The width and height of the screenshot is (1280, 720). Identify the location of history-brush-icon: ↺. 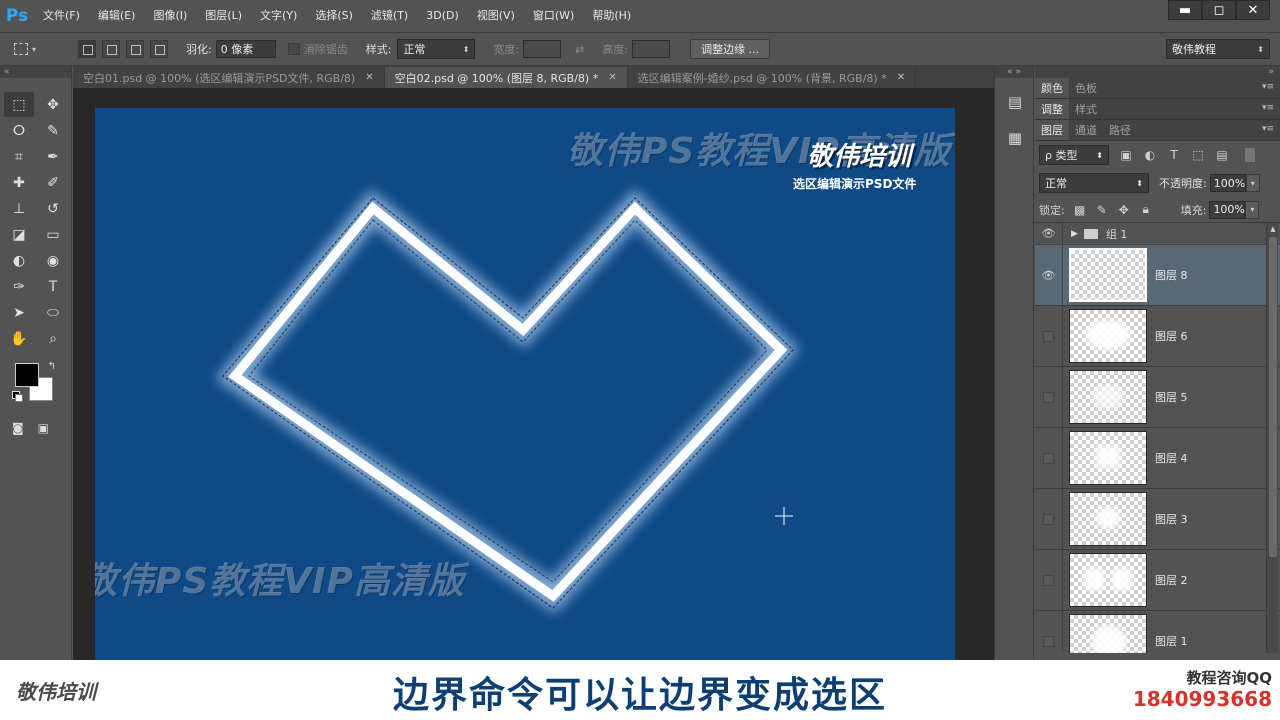
(53, 208).